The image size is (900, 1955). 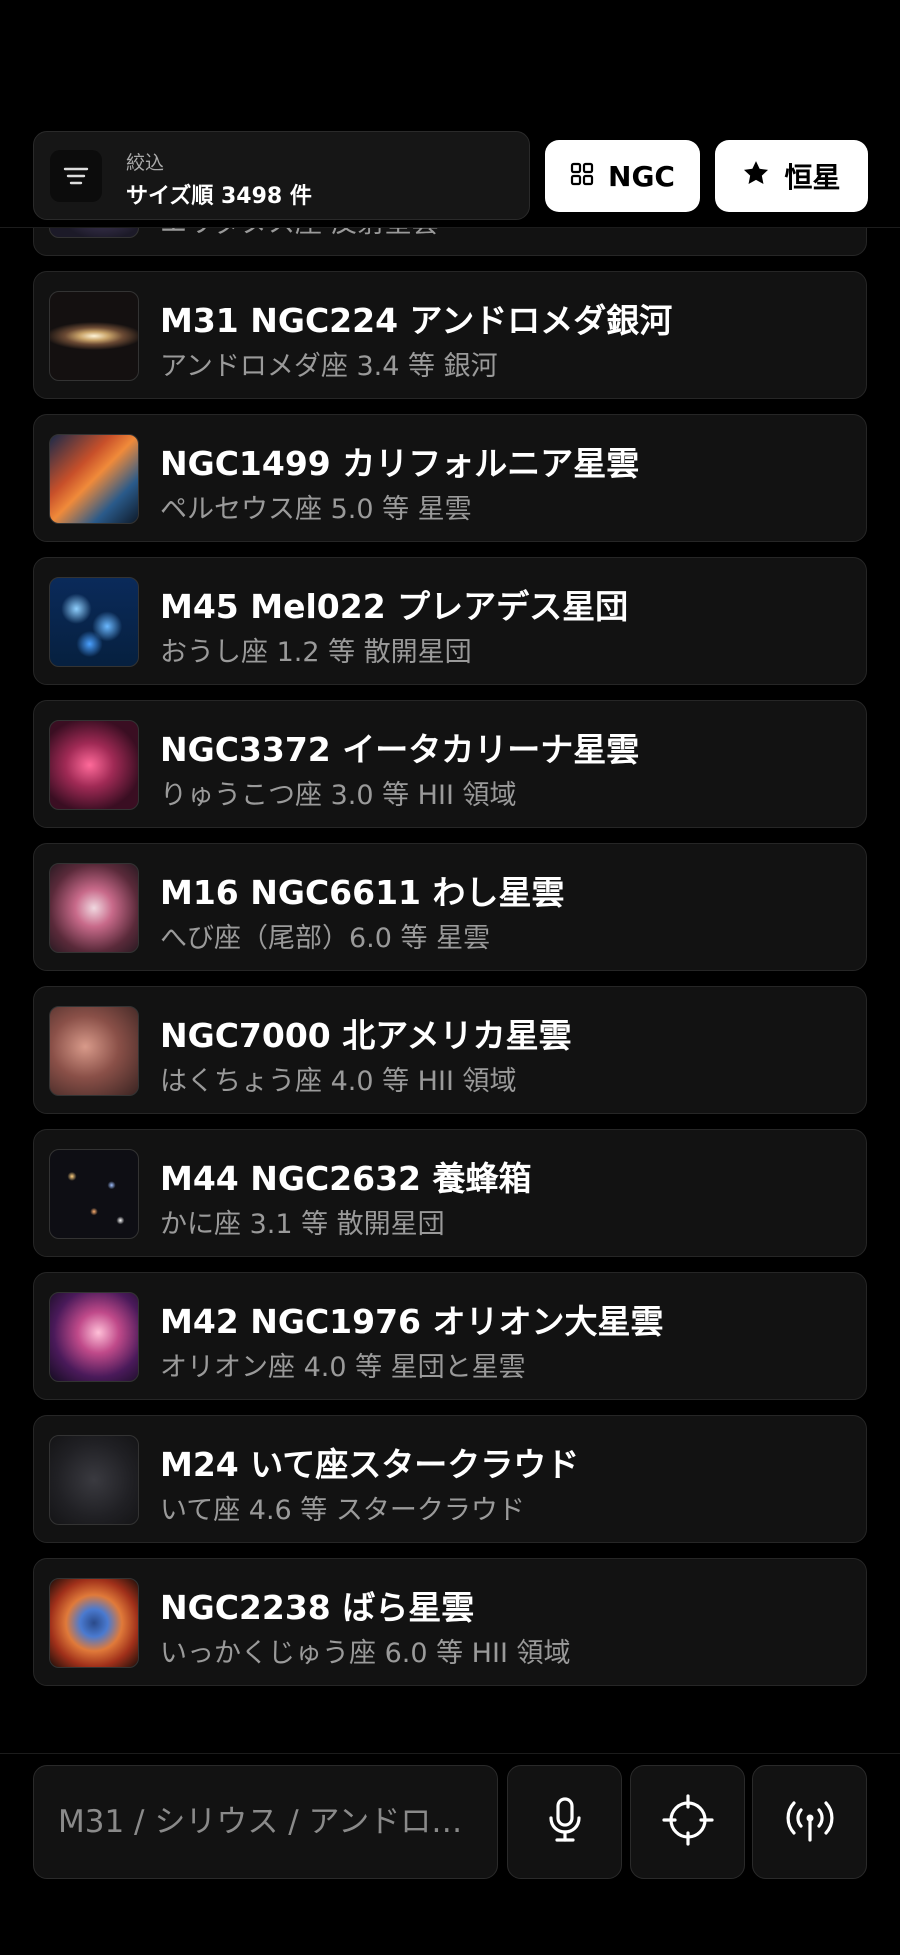 What do you see at coordinates (450, 242) in the screenshot?
I see `list-item: NGC1909 the Witch Head Nebulaエリダヌス座 反射星雲` at bounding box center [450, 242].